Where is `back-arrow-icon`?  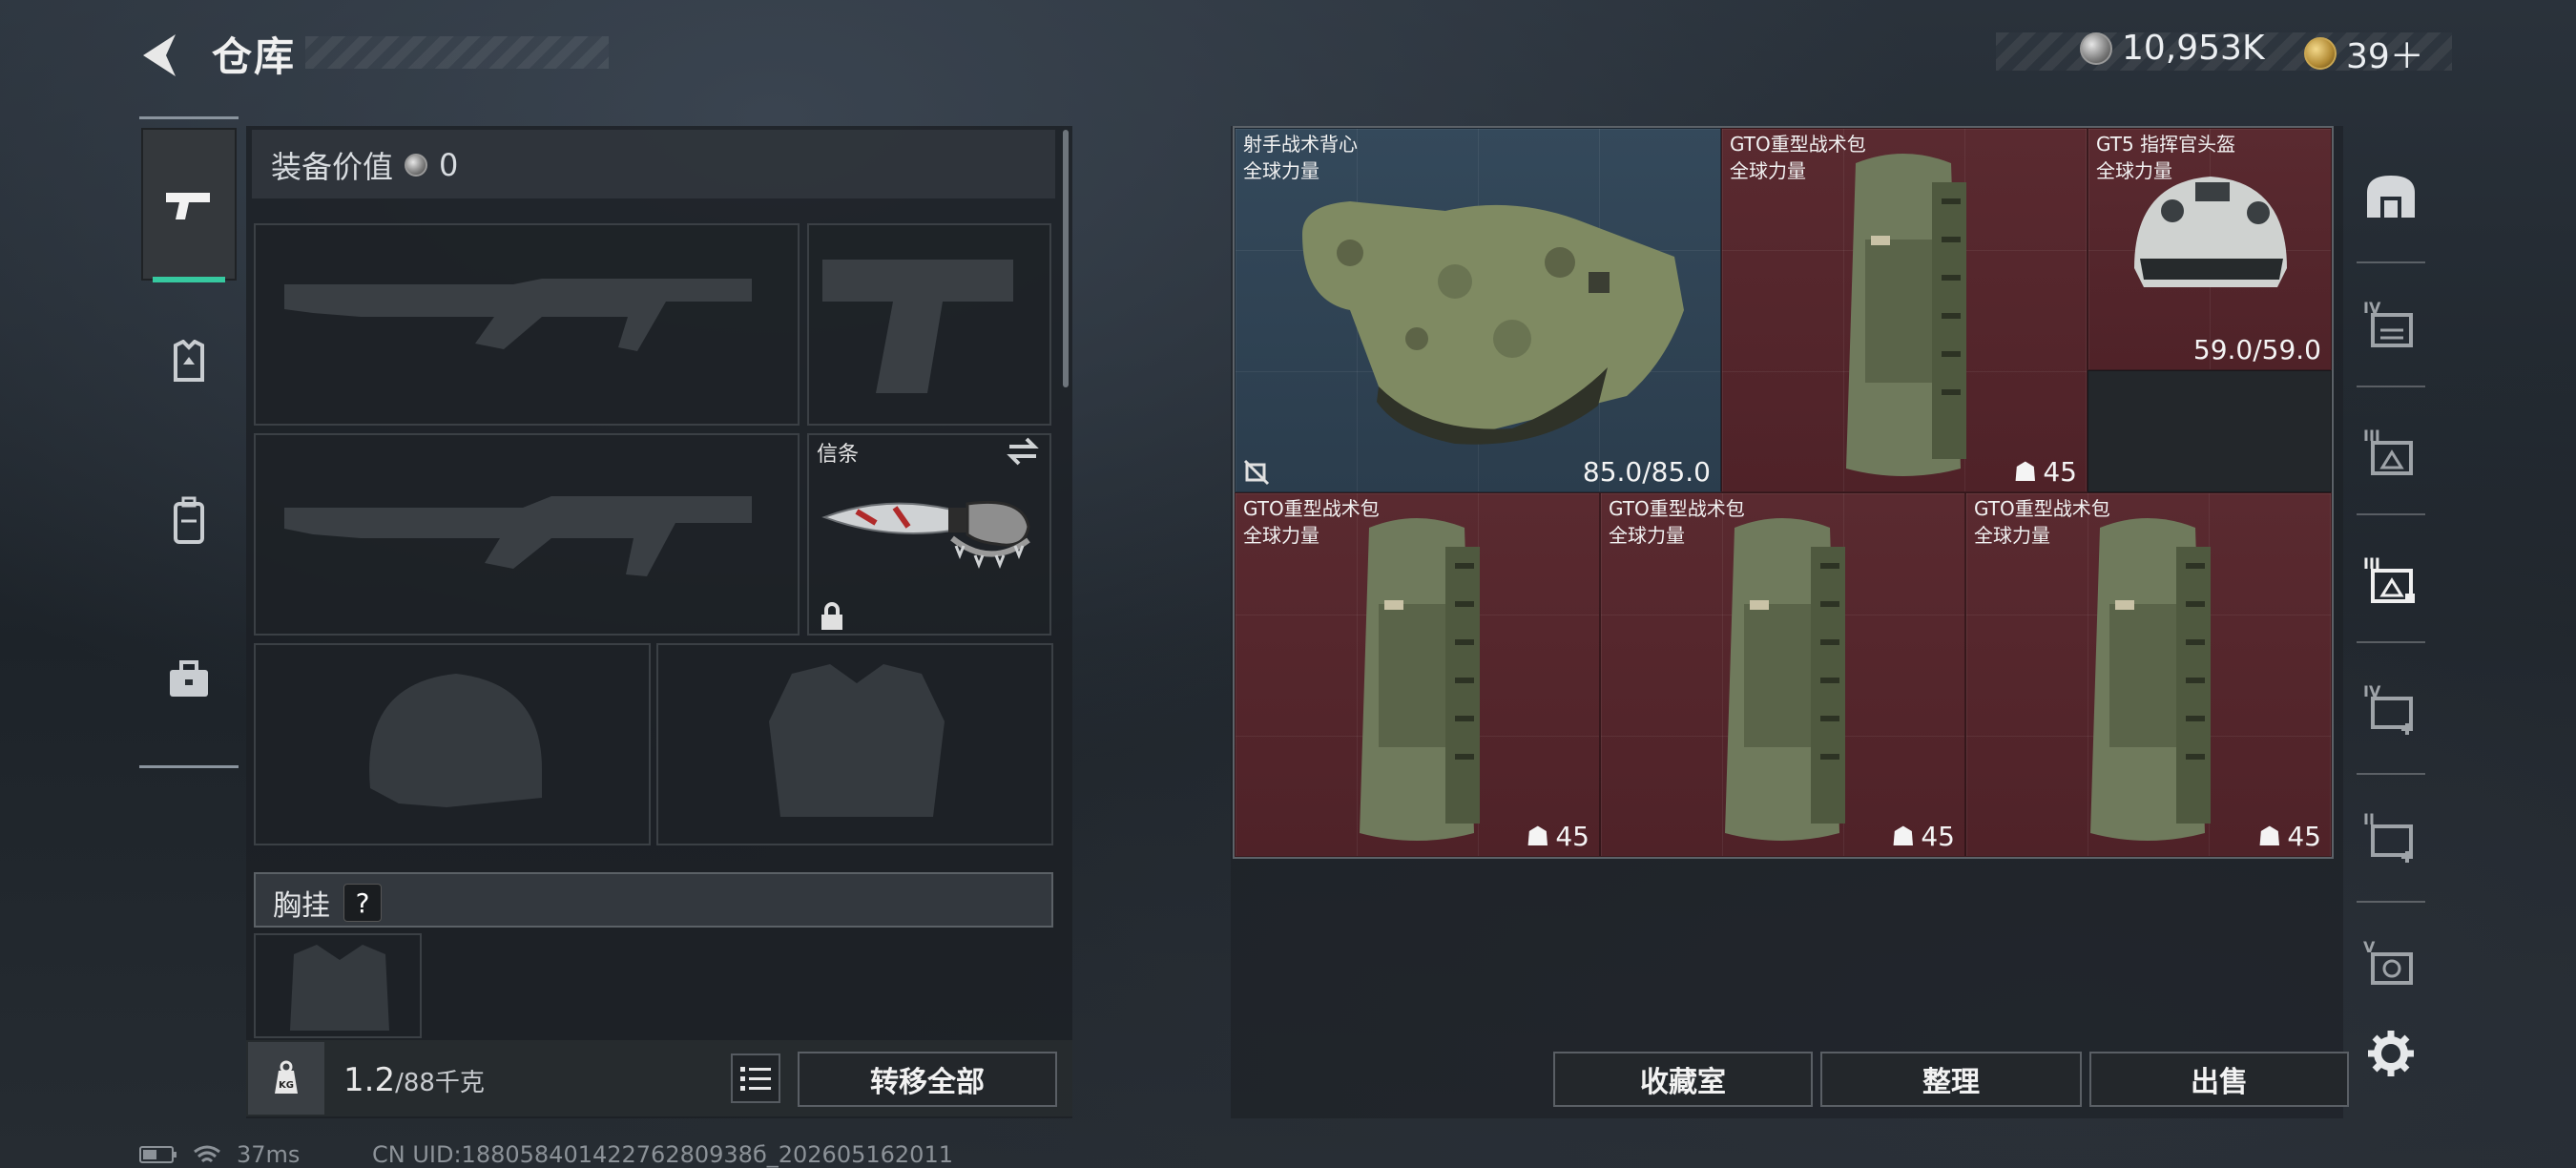 back-arrow-icon is located at coordinates (159, 55).